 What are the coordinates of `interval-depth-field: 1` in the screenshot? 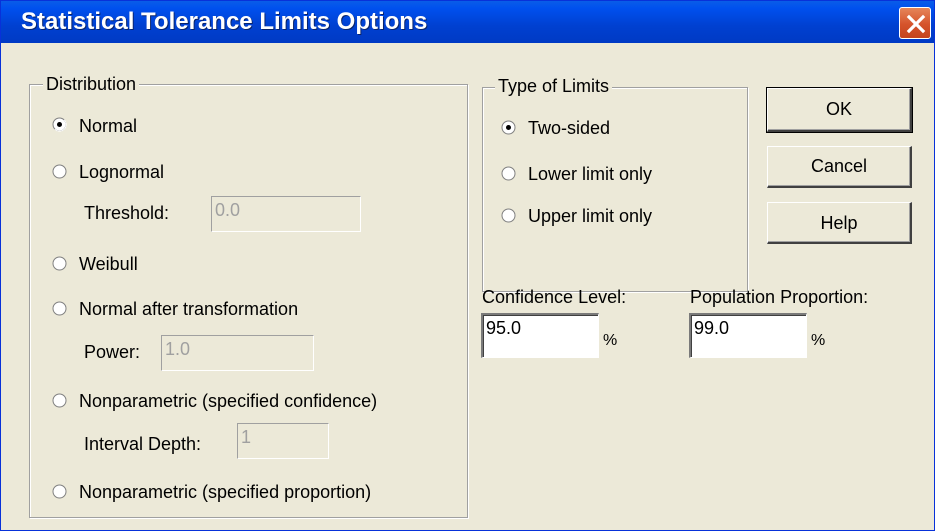 It's located at (283, 441).